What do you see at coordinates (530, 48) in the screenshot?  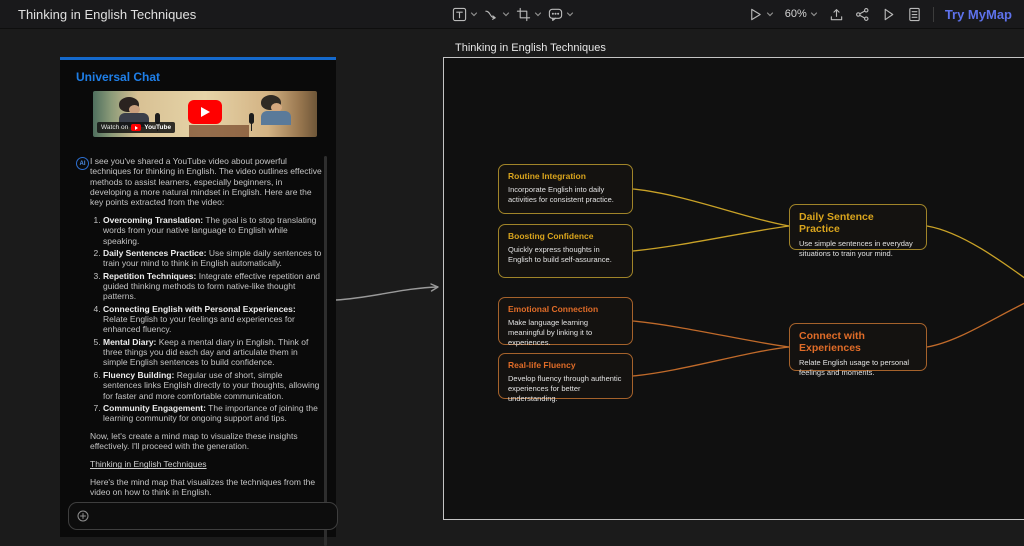 I see `canvas-frame-label: Thinking in English Techniques` at bounding box center [530, 48].